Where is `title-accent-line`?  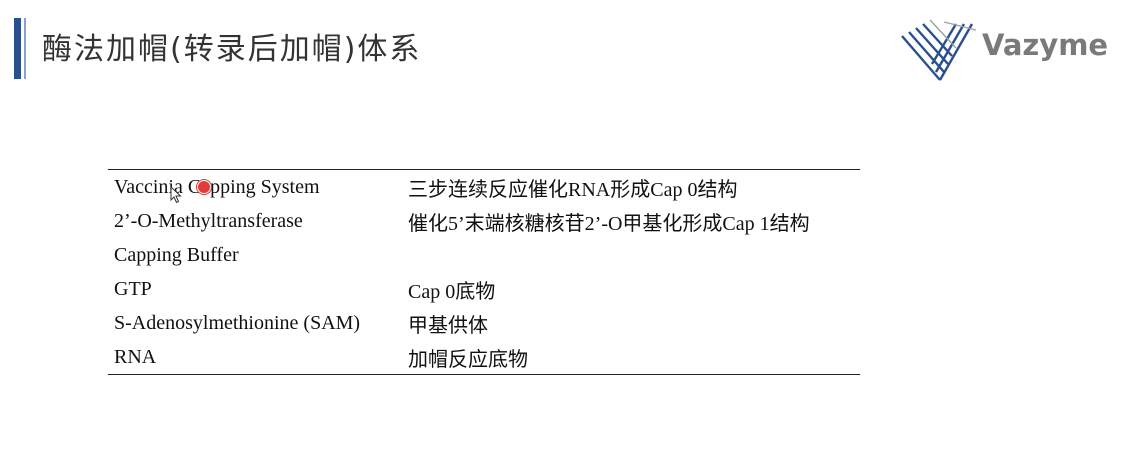 title-accent-line is located at coordinates (25, 48).